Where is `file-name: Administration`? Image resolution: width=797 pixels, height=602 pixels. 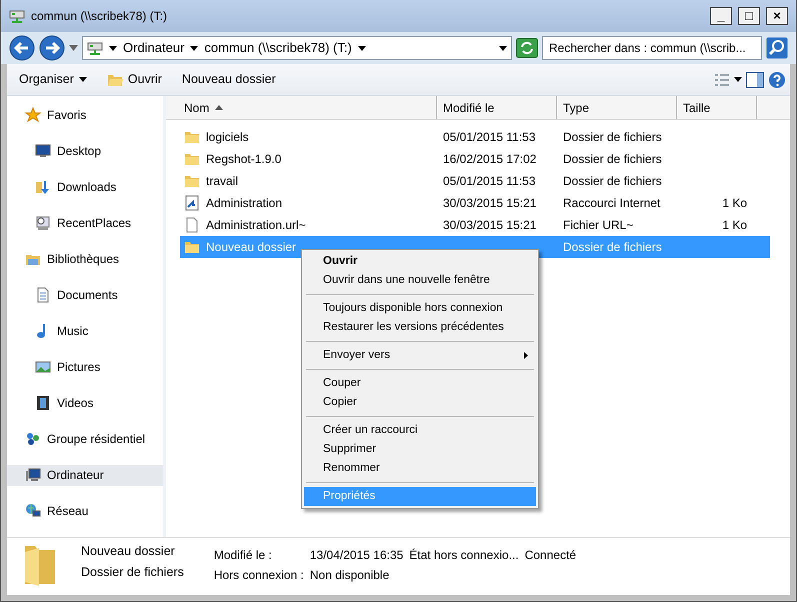
file-name: Administration is located at coordinates (244, 203).